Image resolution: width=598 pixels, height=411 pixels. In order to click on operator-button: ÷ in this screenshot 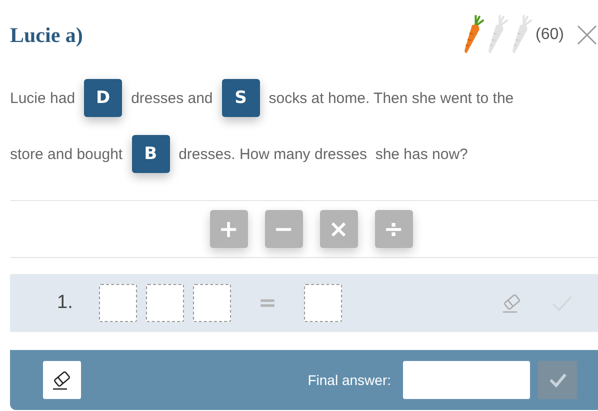, I will do `click(393, 229)`.